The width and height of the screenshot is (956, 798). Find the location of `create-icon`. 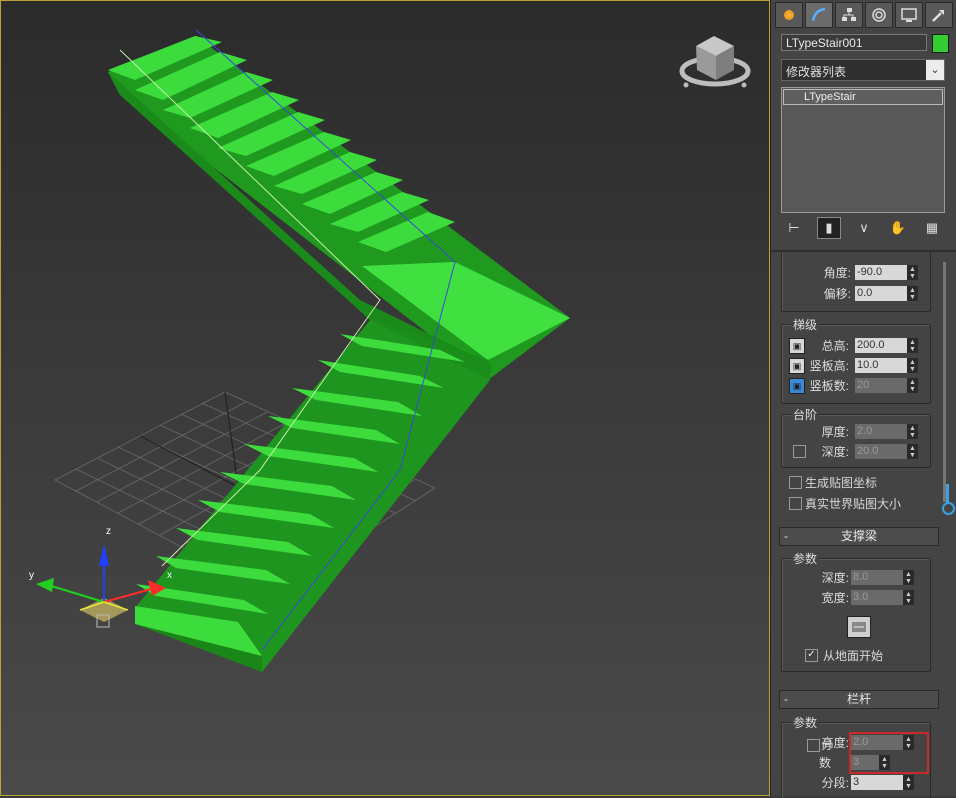

create-icon is located at coordinates (789, 15).